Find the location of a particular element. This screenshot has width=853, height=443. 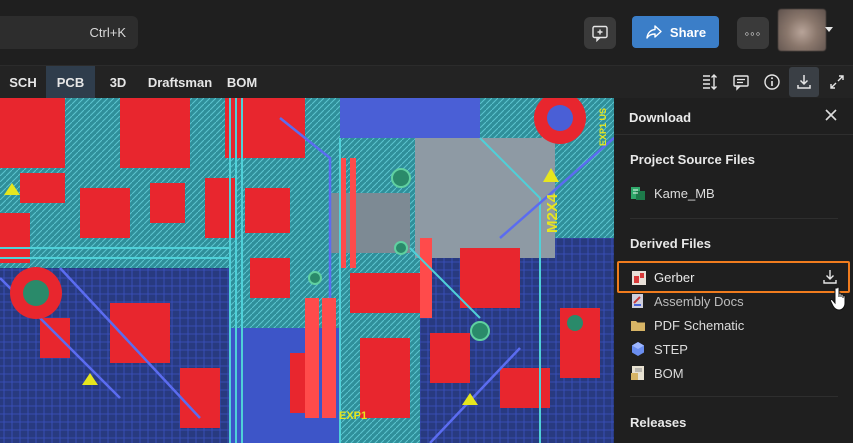

section-title-project-source: Project Source Files is located at coordinates (692, 159).